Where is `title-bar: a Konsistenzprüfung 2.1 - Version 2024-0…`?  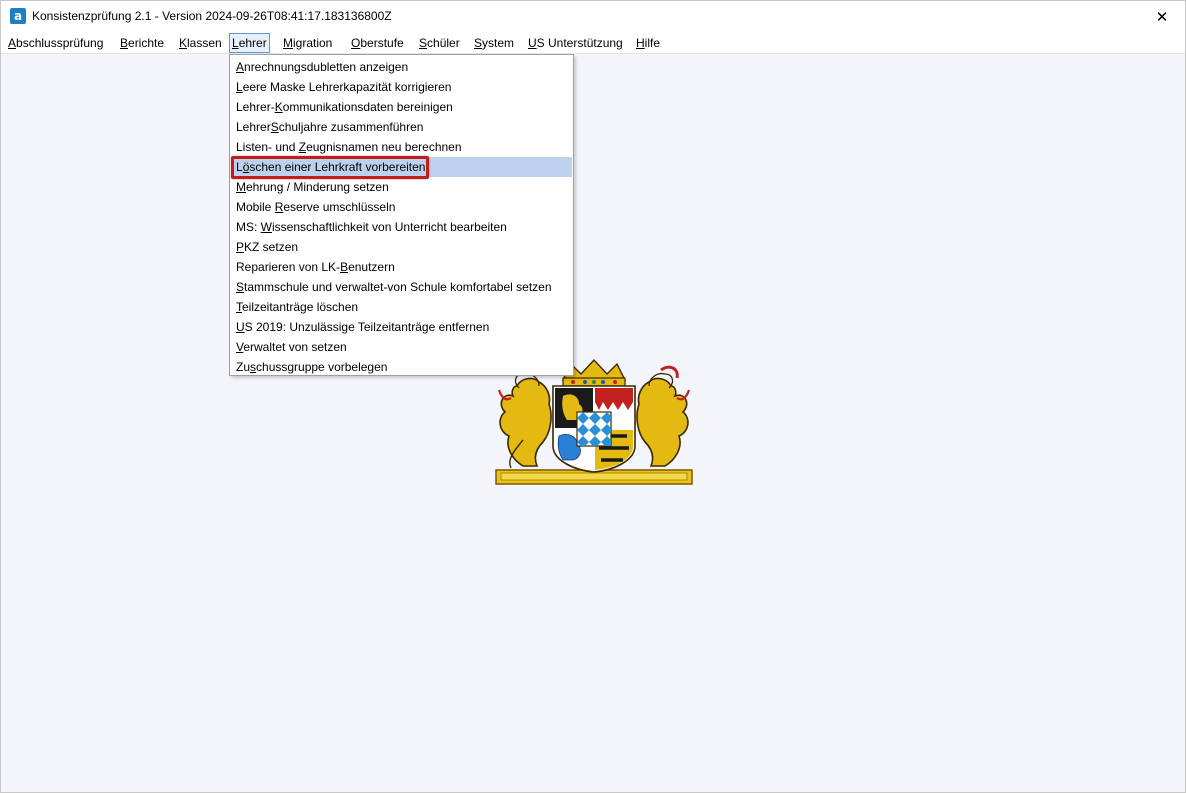
title-bar: a Konsistenzprüfung 2.1 - Version 2024-0… is located at coordinates (593, 16).